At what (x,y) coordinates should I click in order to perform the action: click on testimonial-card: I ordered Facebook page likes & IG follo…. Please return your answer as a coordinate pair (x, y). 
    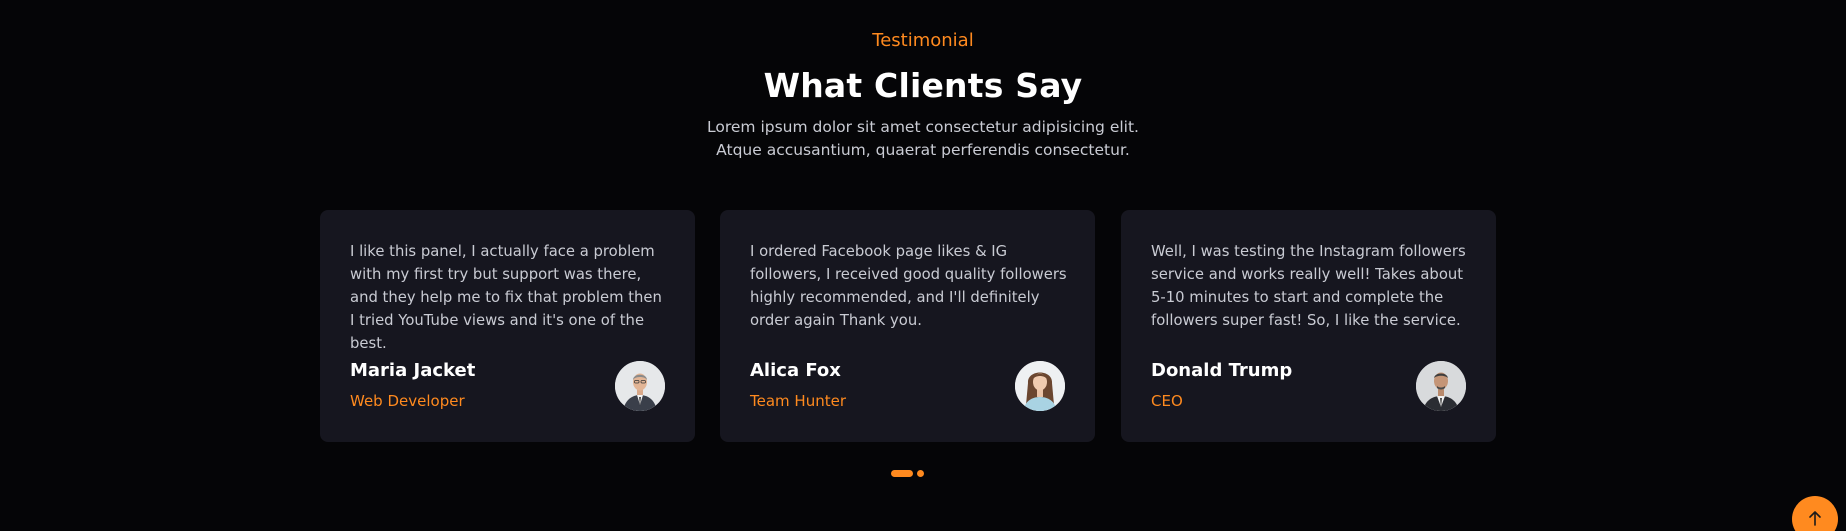
    Looking at the image, I should click on (907, 326).